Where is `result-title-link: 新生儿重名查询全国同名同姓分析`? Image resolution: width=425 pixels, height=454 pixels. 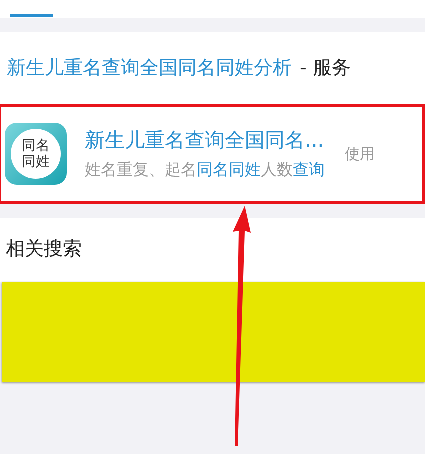
result-title-link: 新生儿重名查询全国同名同姓分析 is located at coordinates (149, 68).